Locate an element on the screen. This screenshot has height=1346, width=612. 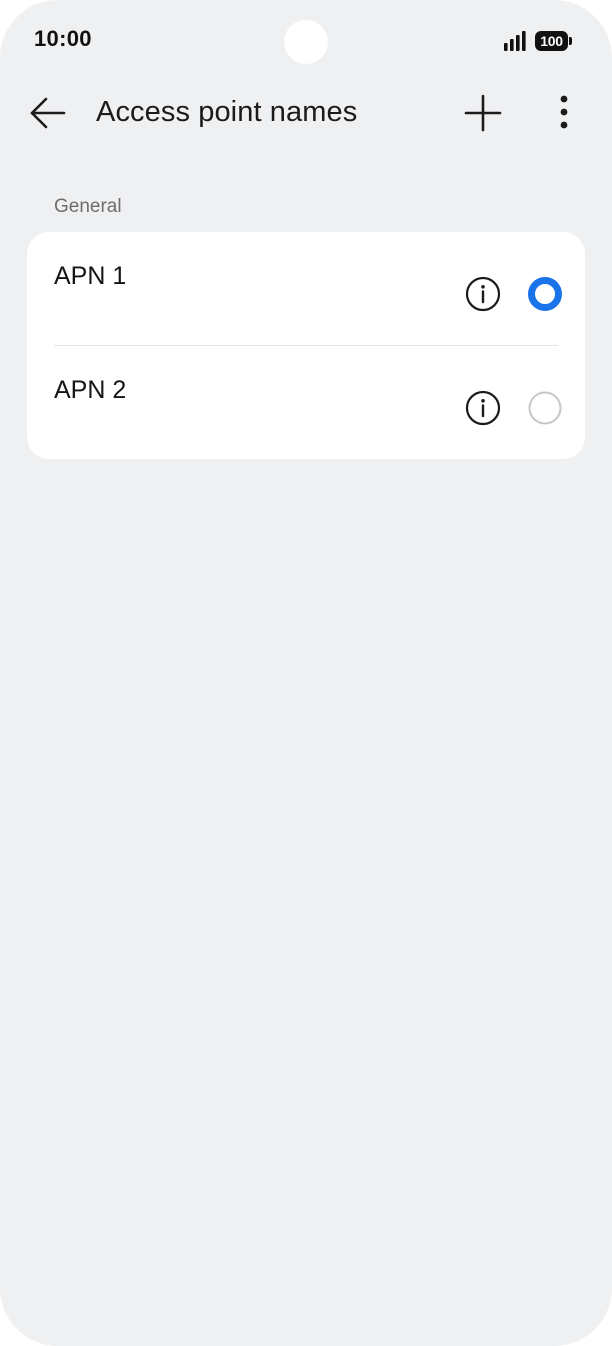
more-options-button is located at coordinates (564, 114).